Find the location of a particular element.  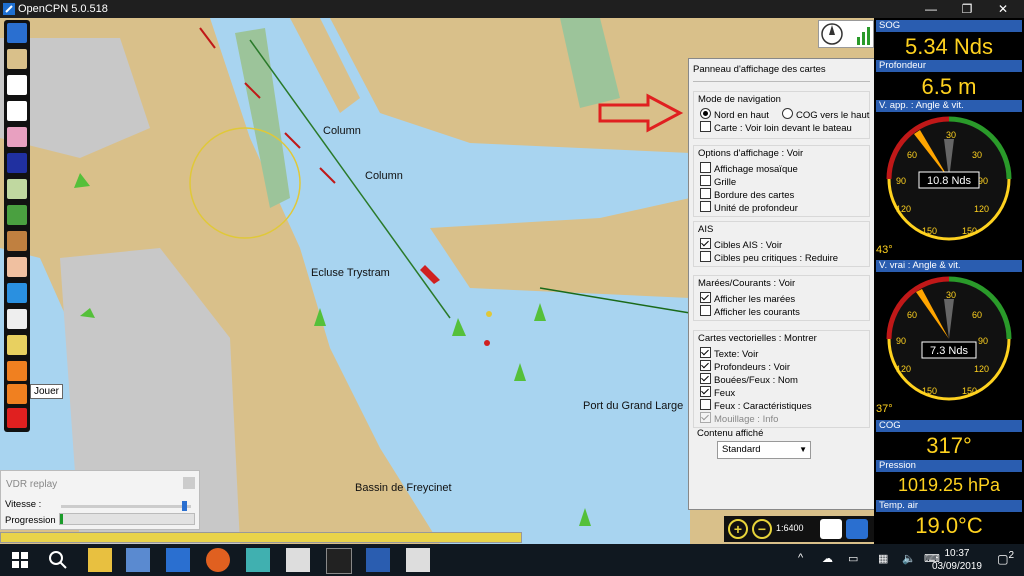

apparent-wind-speed: 10.8 Nds is located at coordinates (949, 181).